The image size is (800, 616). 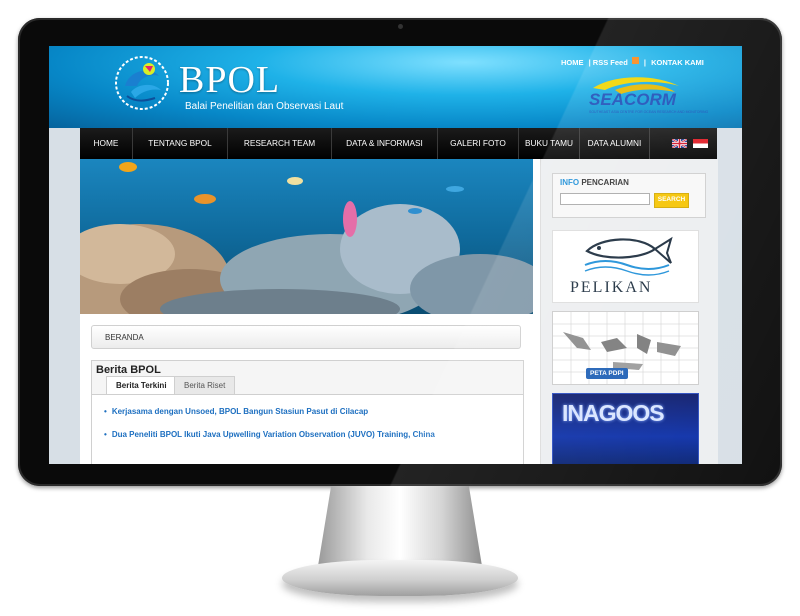 What do you see at coordinates (264, 106) in the screenshot?
I see `site-logo-subtitle: Balai Penelitian dan Observasi Laut` at bounding box center [264, 106].